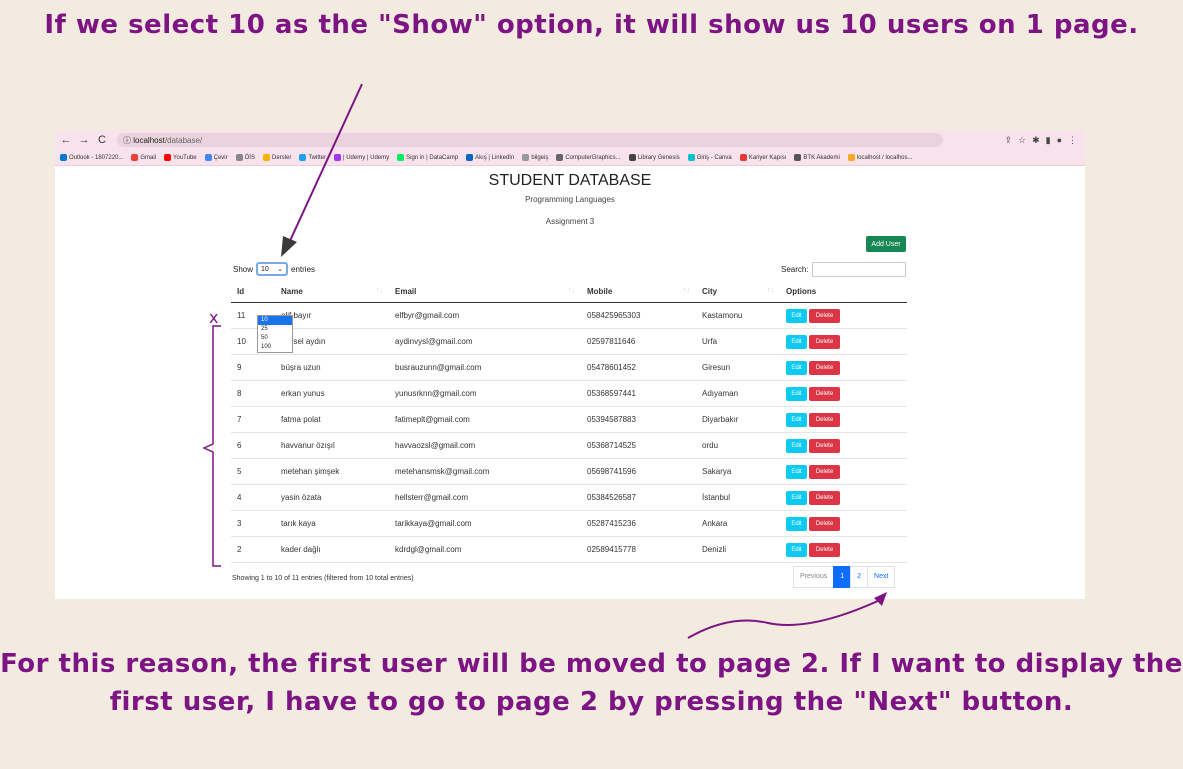 This screenshot has height=769, width=1183. I want to click on arrow-to-select, so click(325, 163).